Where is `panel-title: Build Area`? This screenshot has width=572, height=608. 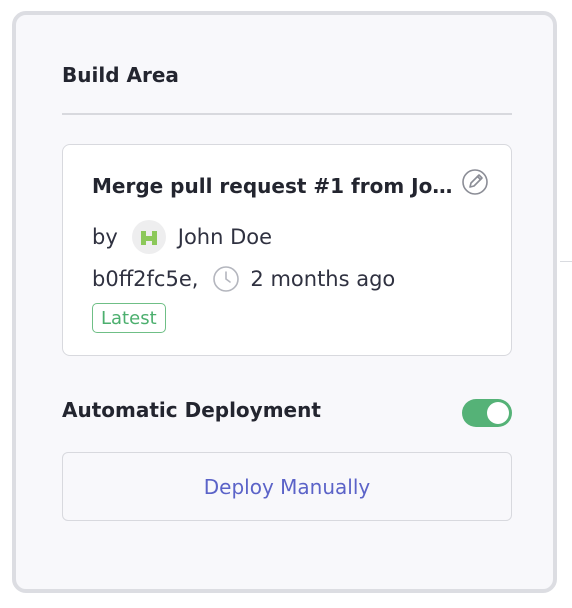
panel-title: Build Area is located at coordinates (120, 75).